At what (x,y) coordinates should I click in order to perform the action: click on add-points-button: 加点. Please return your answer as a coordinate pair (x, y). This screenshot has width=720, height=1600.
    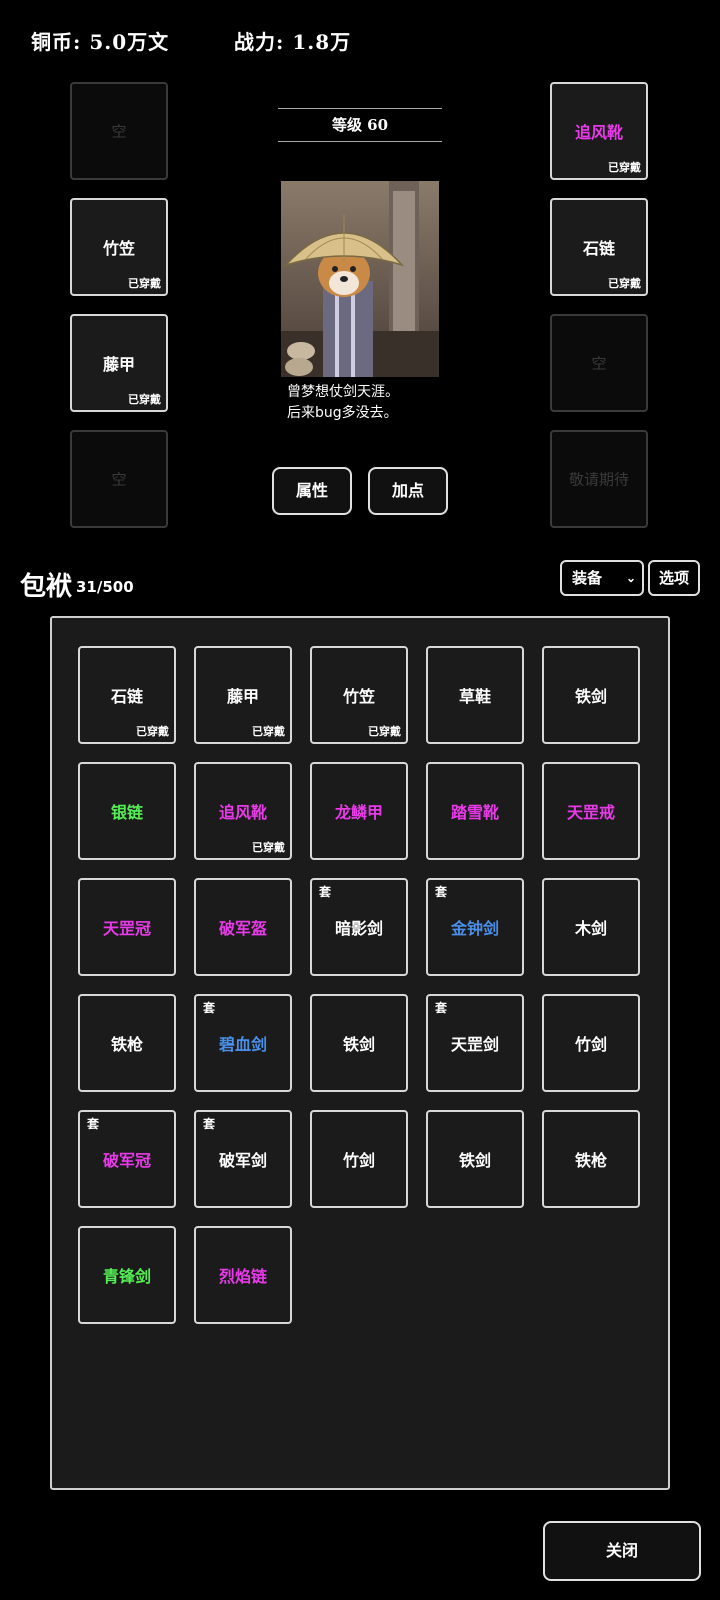
    Looking at the image, I should click on (408, 491).